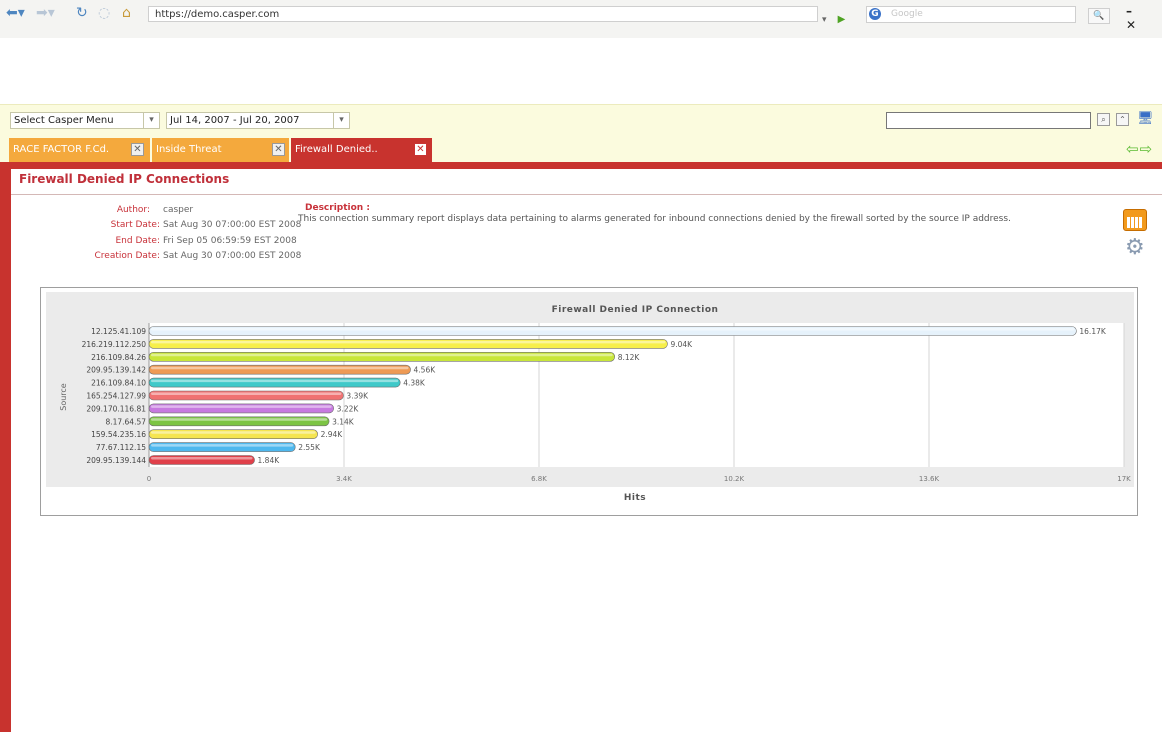 The height and width of the screenshot is (732, 1162). Describe the element at coordinates (235, 120) in the screenshot. I see `date-range-value: Jul 14, 2007 - Jul 20, 2007` at that location.